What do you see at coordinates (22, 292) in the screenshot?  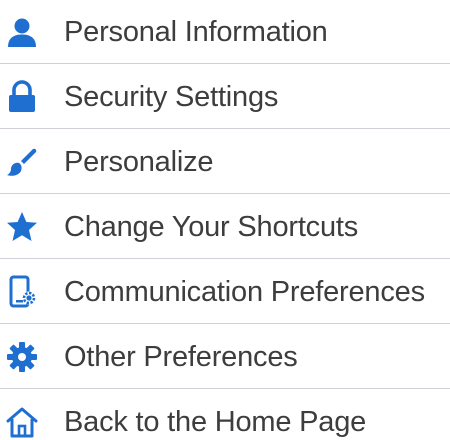 I see `mobile-gear-icon` at bounding box center [22, 292].